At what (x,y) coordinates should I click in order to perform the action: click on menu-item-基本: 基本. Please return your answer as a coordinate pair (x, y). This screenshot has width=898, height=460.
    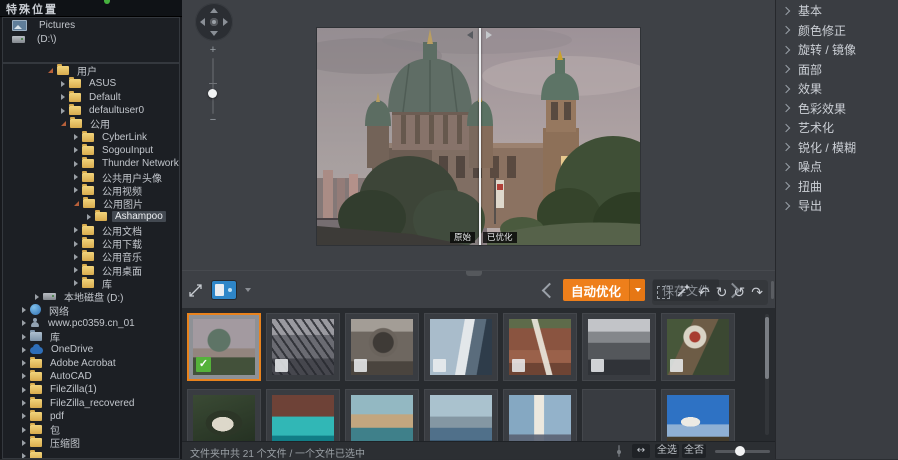
    Looking at the image, I should click on (837, 11).